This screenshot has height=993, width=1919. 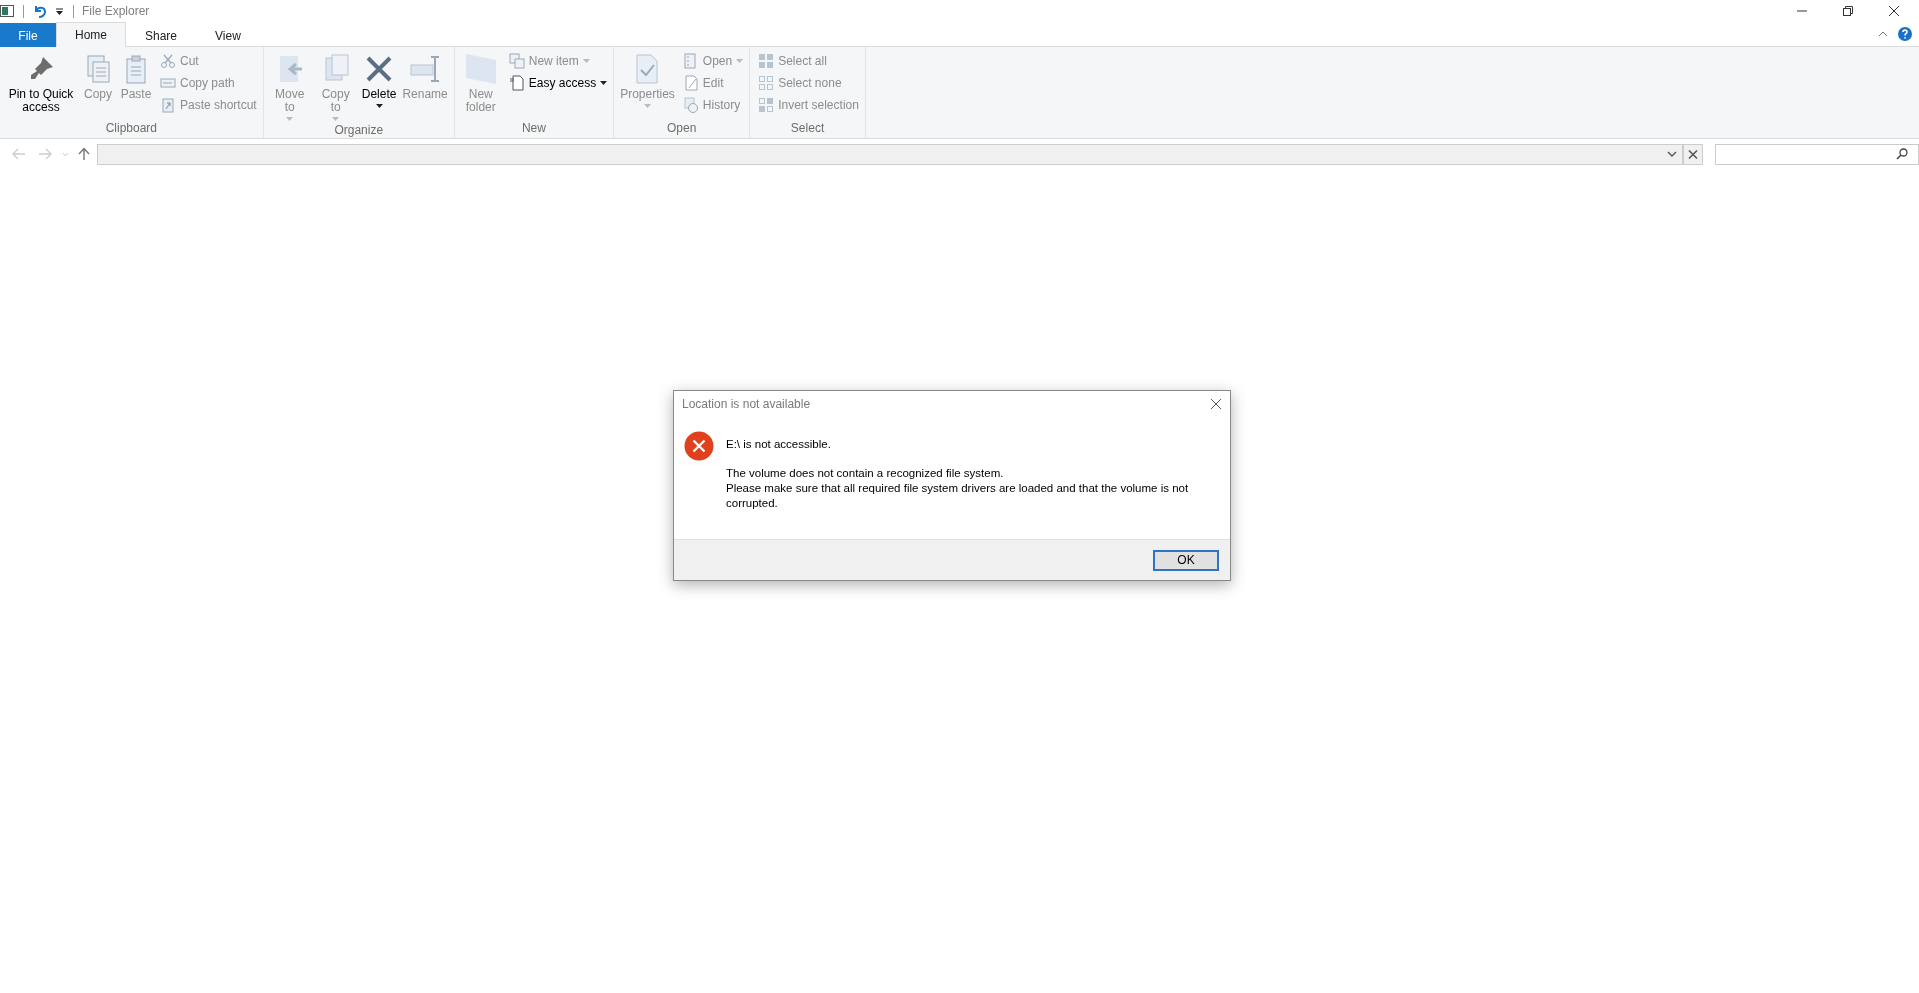 I want to click on dialog-title: Location is not available, so click(x=746, y=404).